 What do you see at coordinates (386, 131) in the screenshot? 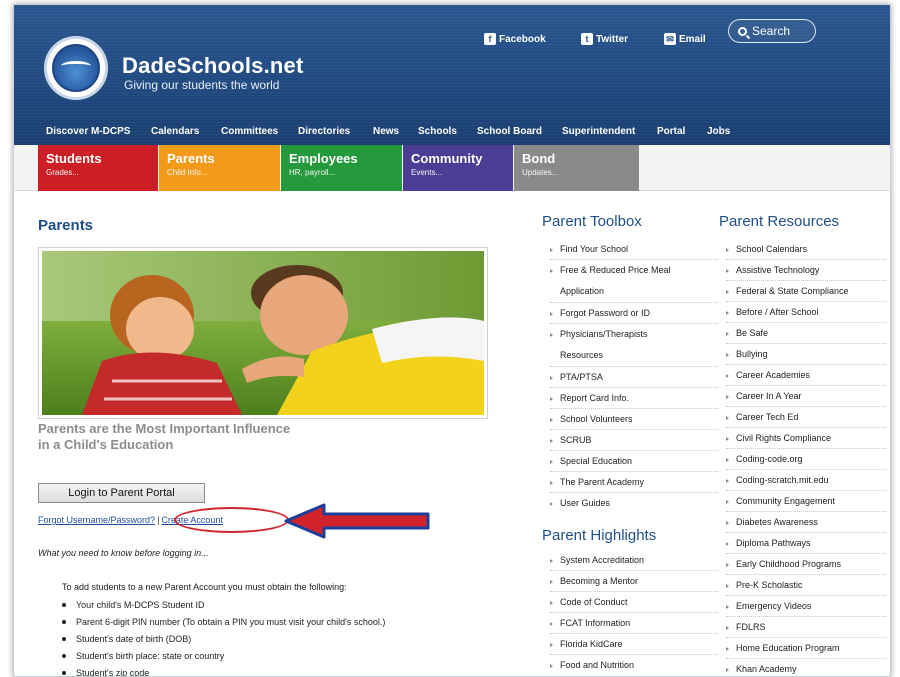
I see `nav-news: News` at bounding box center [386, 131].